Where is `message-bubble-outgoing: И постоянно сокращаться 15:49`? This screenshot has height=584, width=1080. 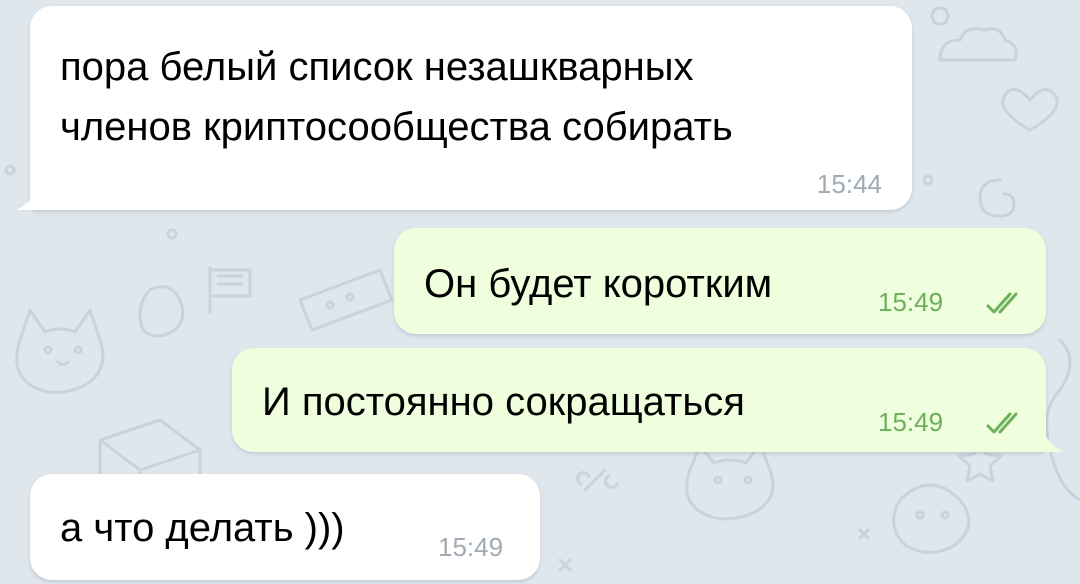
message-bubble-outgoing: И постоянно сокращаться 15:49 is located at coordinates (639, 400).